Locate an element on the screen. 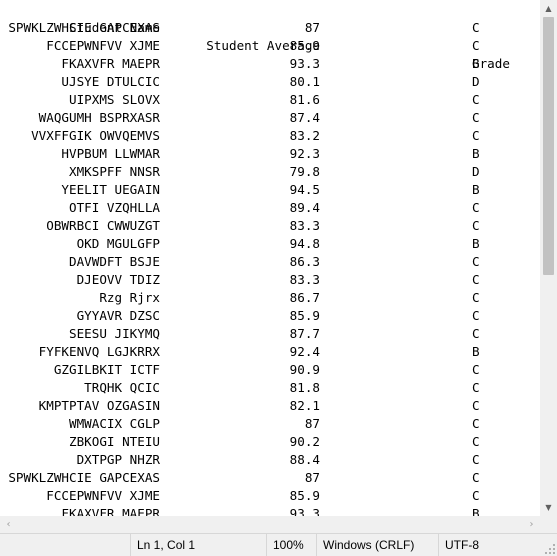 The height and width of the screenshot is (556, 557). student-average: 94.5 is located at coordinates (304, 189).